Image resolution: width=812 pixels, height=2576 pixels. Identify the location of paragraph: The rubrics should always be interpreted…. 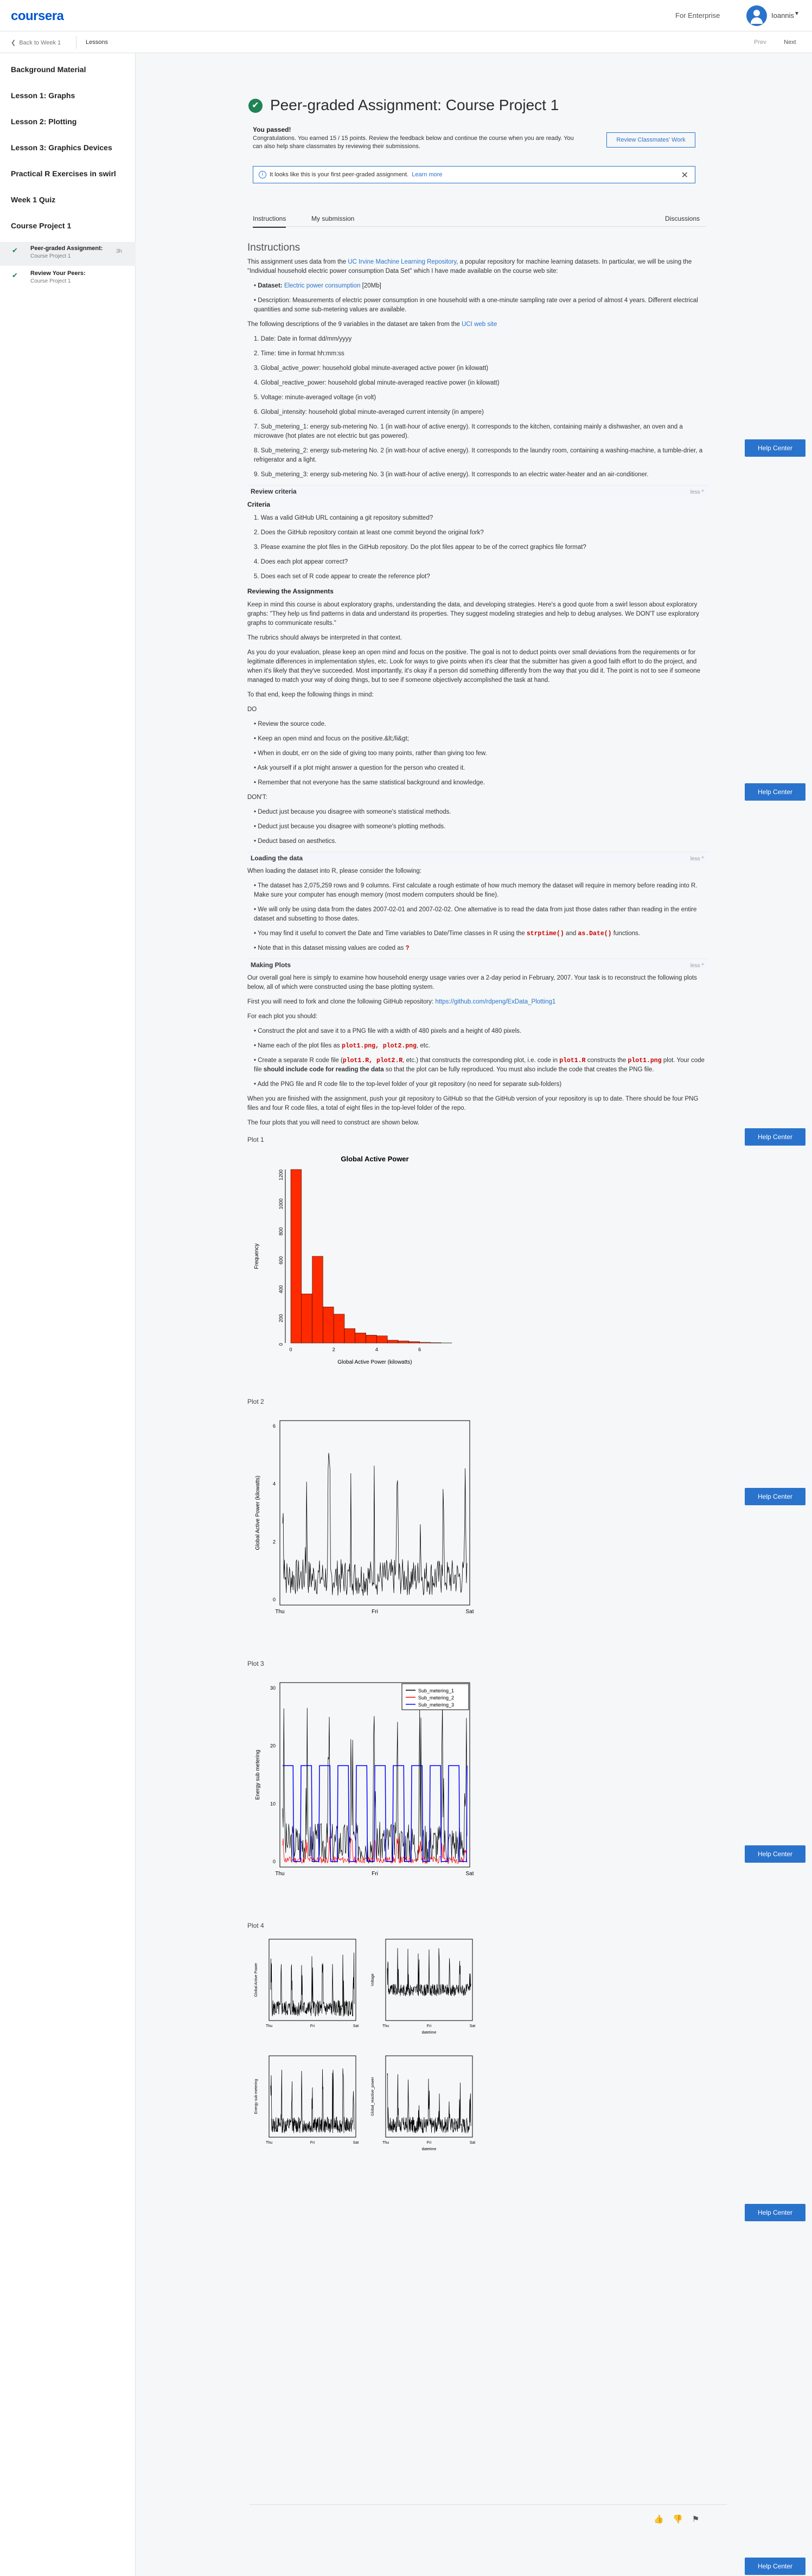
(324, 638).